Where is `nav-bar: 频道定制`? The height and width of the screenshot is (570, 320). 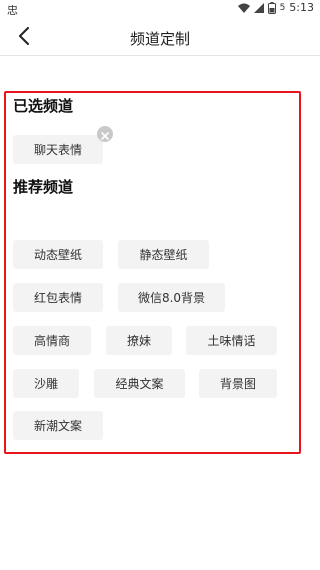
nav-bar: 频道定制 is located at coordinates (160, 37).